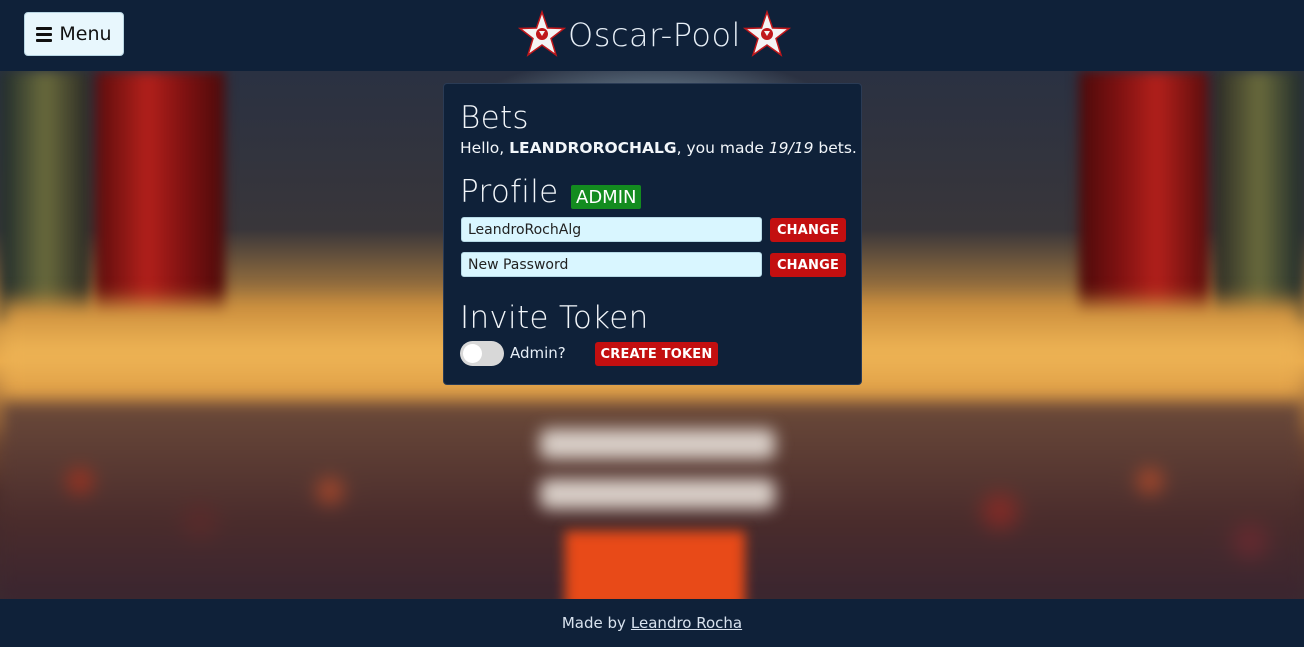  What do you see at coordinates (85, 34) in the screenshot?
I see `menu-button-label: Menu` at bounding box center [85, 34].